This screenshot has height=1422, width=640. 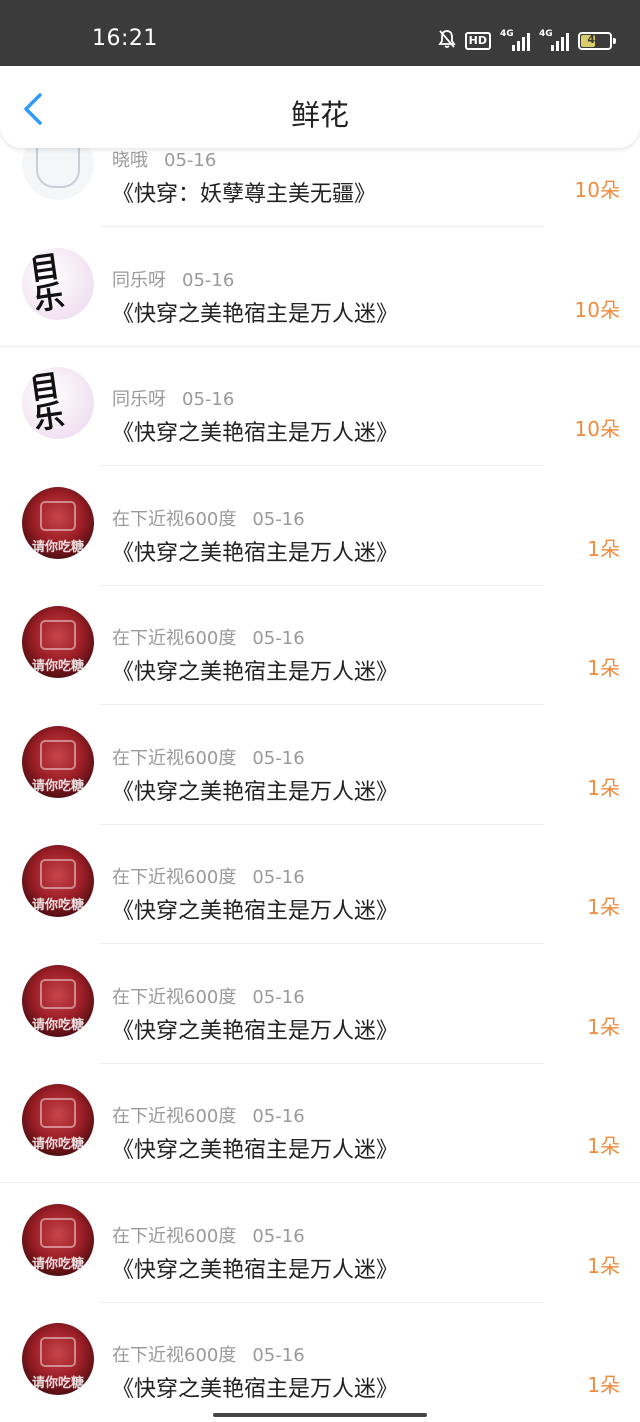 I want to click on status-icons: HD 4G 4G 49, so click(x=526, y=41).